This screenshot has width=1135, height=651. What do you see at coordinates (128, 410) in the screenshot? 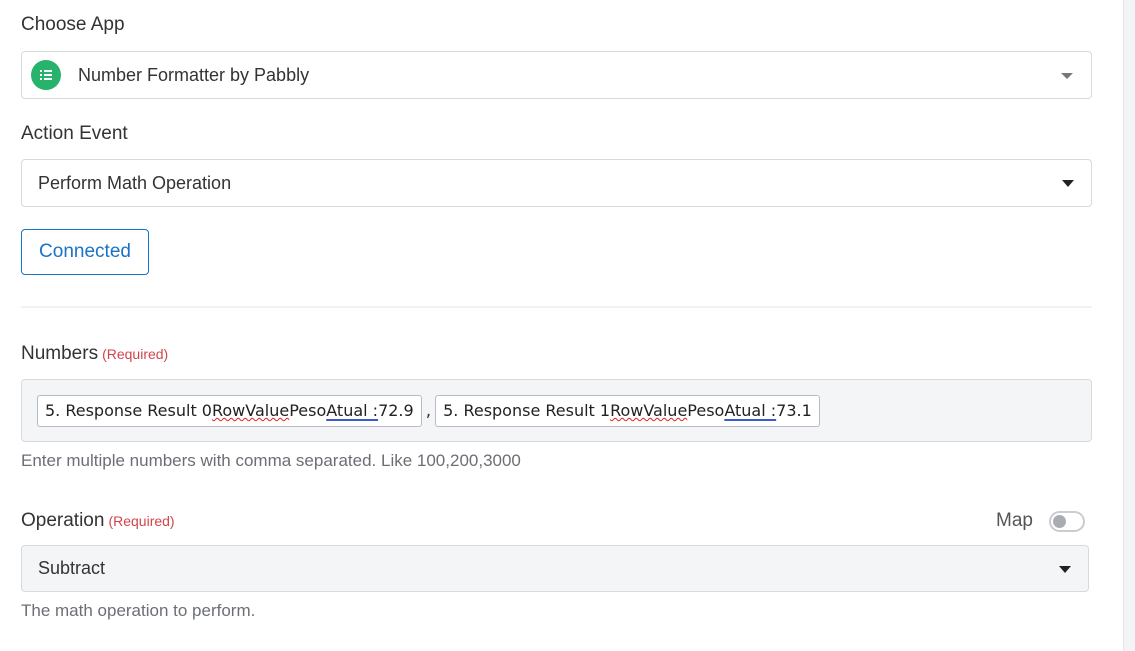
I see `chip-text: 5. Response Result 0` at bounding box center [128, 410].